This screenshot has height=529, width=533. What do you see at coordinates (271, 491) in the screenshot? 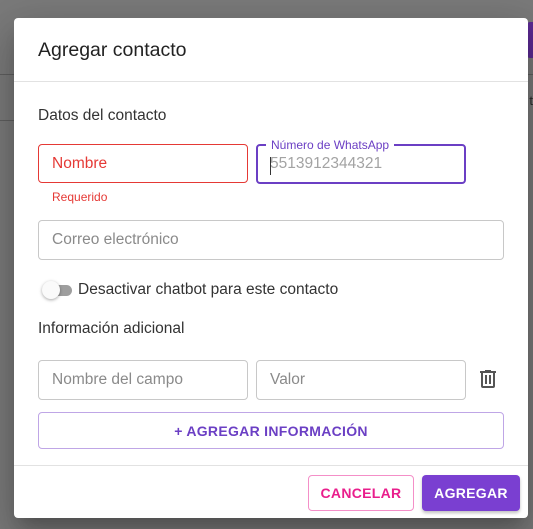
I see `dialog-footer: CANCELAR AGREGAR` at bounding box center [271, 491].